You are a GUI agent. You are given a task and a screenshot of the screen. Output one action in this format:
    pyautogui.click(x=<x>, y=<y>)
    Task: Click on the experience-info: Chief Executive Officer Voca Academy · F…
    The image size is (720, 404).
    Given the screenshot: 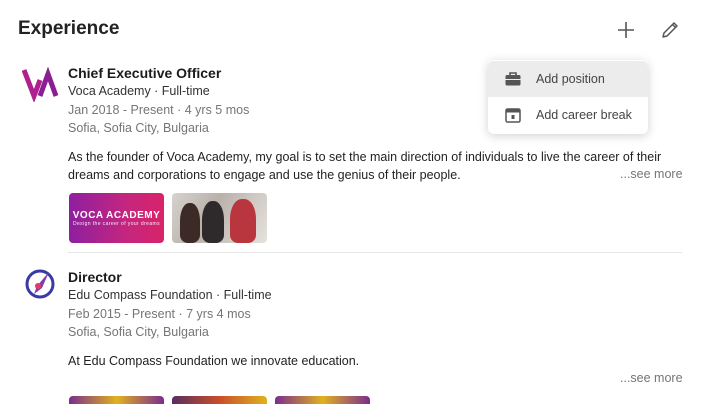 What is the action you would take?
    pyautogui.click(x=158, y=100)
    